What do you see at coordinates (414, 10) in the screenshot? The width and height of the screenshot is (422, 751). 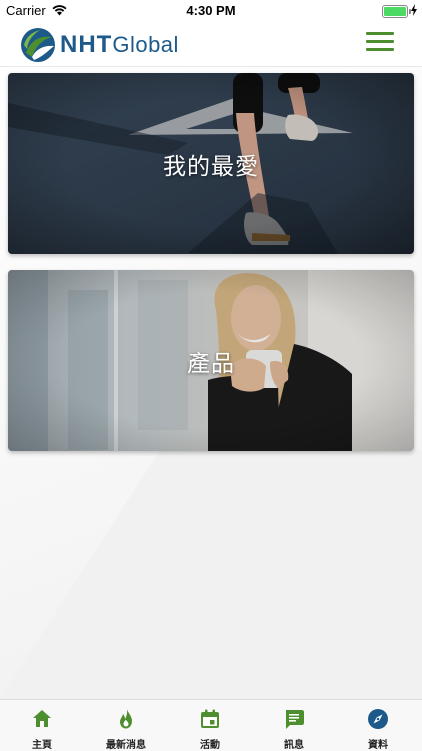 I see `charging-bolt-icon` at bounding box center [414, 10].